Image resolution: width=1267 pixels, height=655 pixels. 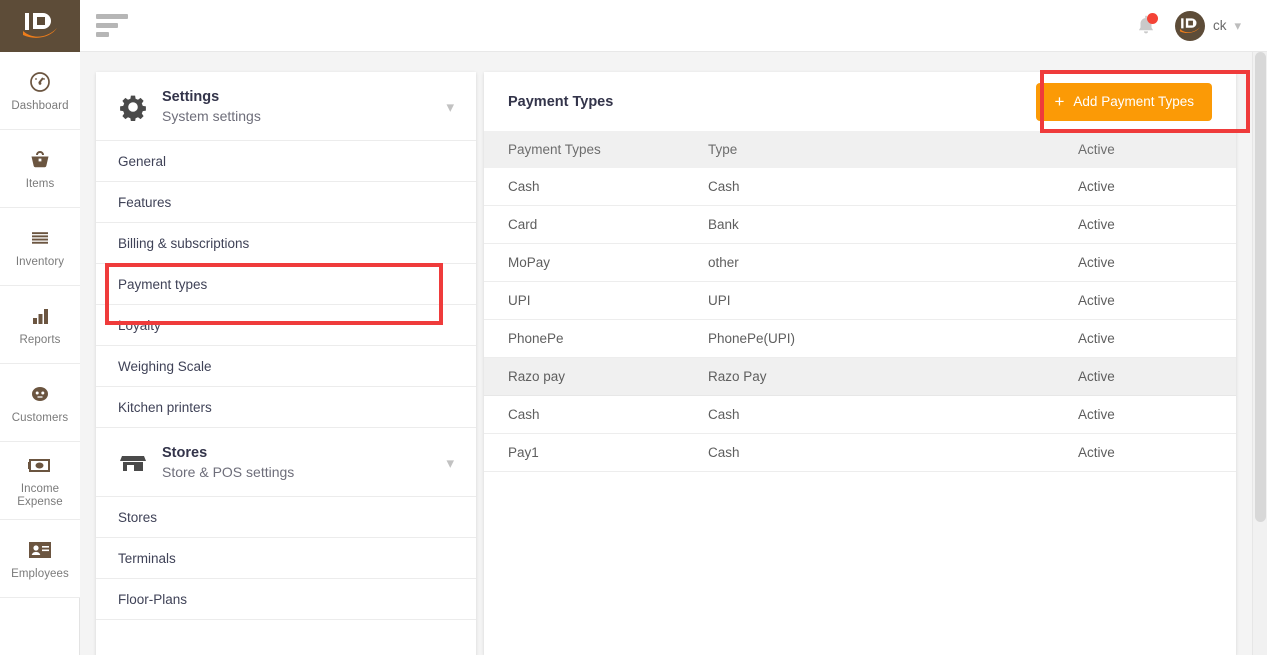 What do you see at coordinates (286, 598) in the screenshot?
I see `menu-item-floor-plans: Floor-Plans` at bounding box center [286, 598].